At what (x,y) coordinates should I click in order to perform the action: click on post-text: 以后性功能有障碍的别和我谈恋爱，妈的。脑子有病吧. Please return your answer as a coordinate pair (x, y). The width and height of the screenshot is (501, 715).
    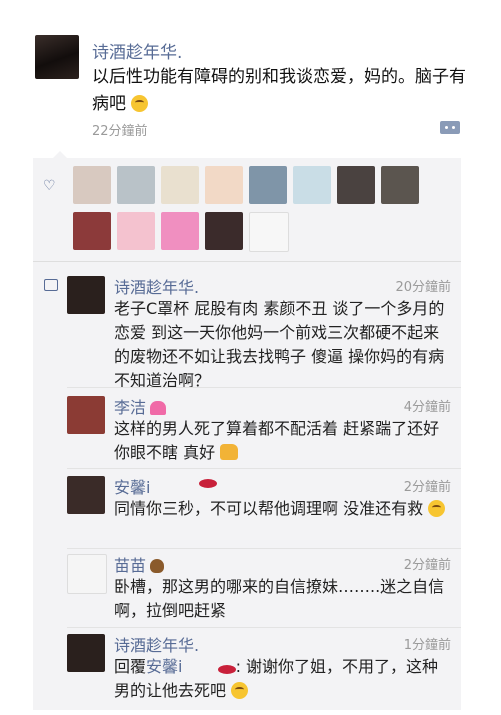
    Looking at the image, I should click on (282, 91).